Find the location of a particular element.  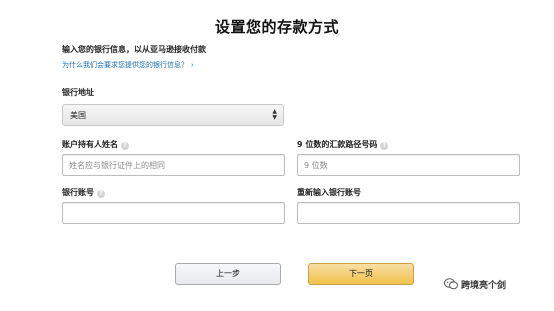

wechat-icon is located at coordinates (451, 284).